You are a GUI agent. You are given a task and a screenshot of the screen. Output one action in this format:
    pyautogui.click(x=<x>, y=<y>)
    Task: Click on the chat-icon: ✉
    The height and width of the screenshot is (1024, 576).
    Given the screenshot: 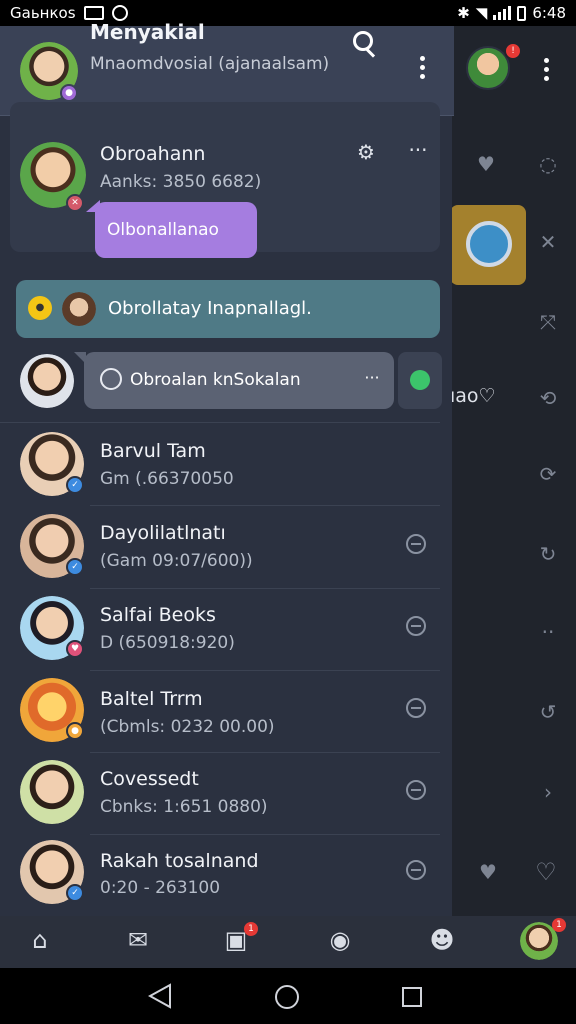 What is the action you would take?
    pyautogui.click(x=138, y=941)
    